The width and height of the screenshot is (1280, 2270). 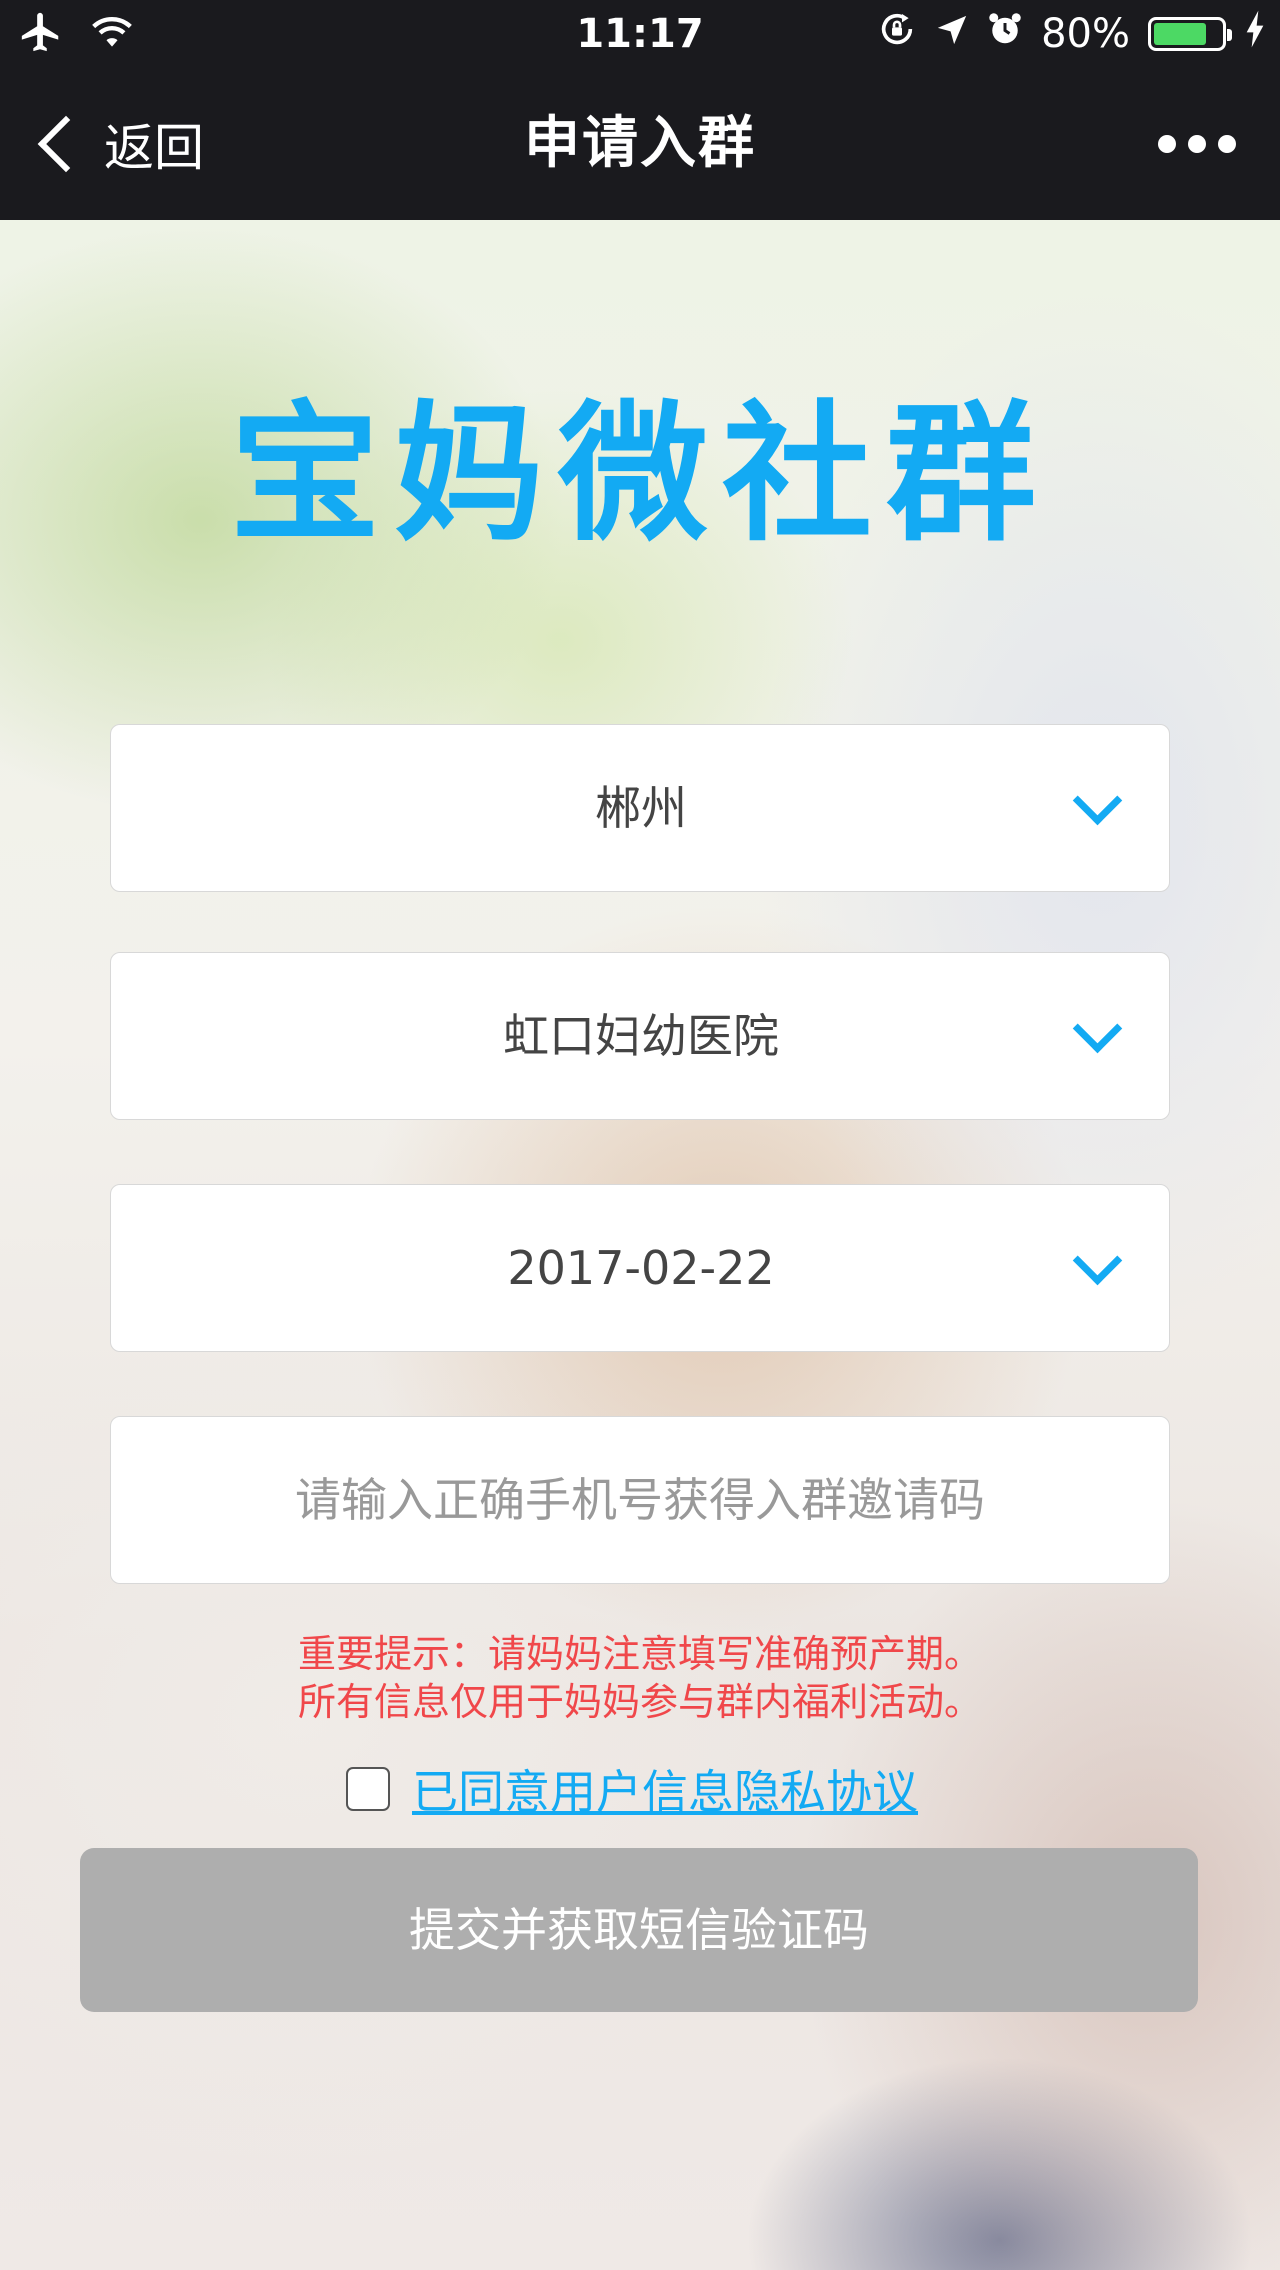 I want to click on nav-bar: 返回 申请入群, so click(x=640, y=144).